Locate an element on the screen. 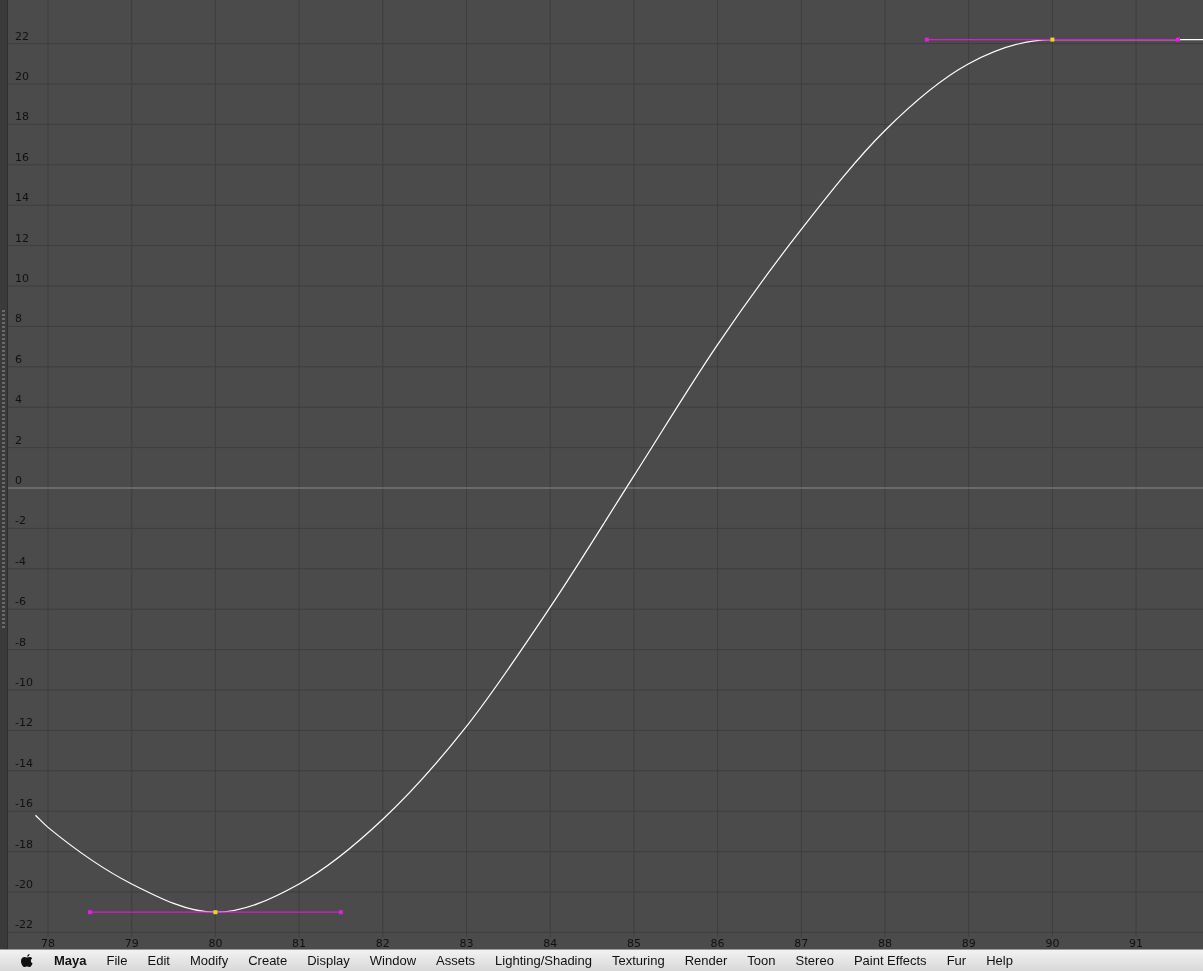  x-axis-label: 82 is located at coordinates (382, 943).